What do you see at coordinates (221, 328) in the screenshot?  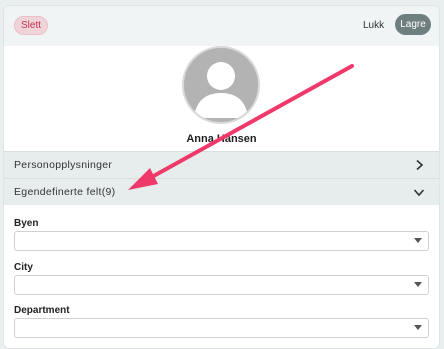 I see `department-select` at bounding box center [221, 328].